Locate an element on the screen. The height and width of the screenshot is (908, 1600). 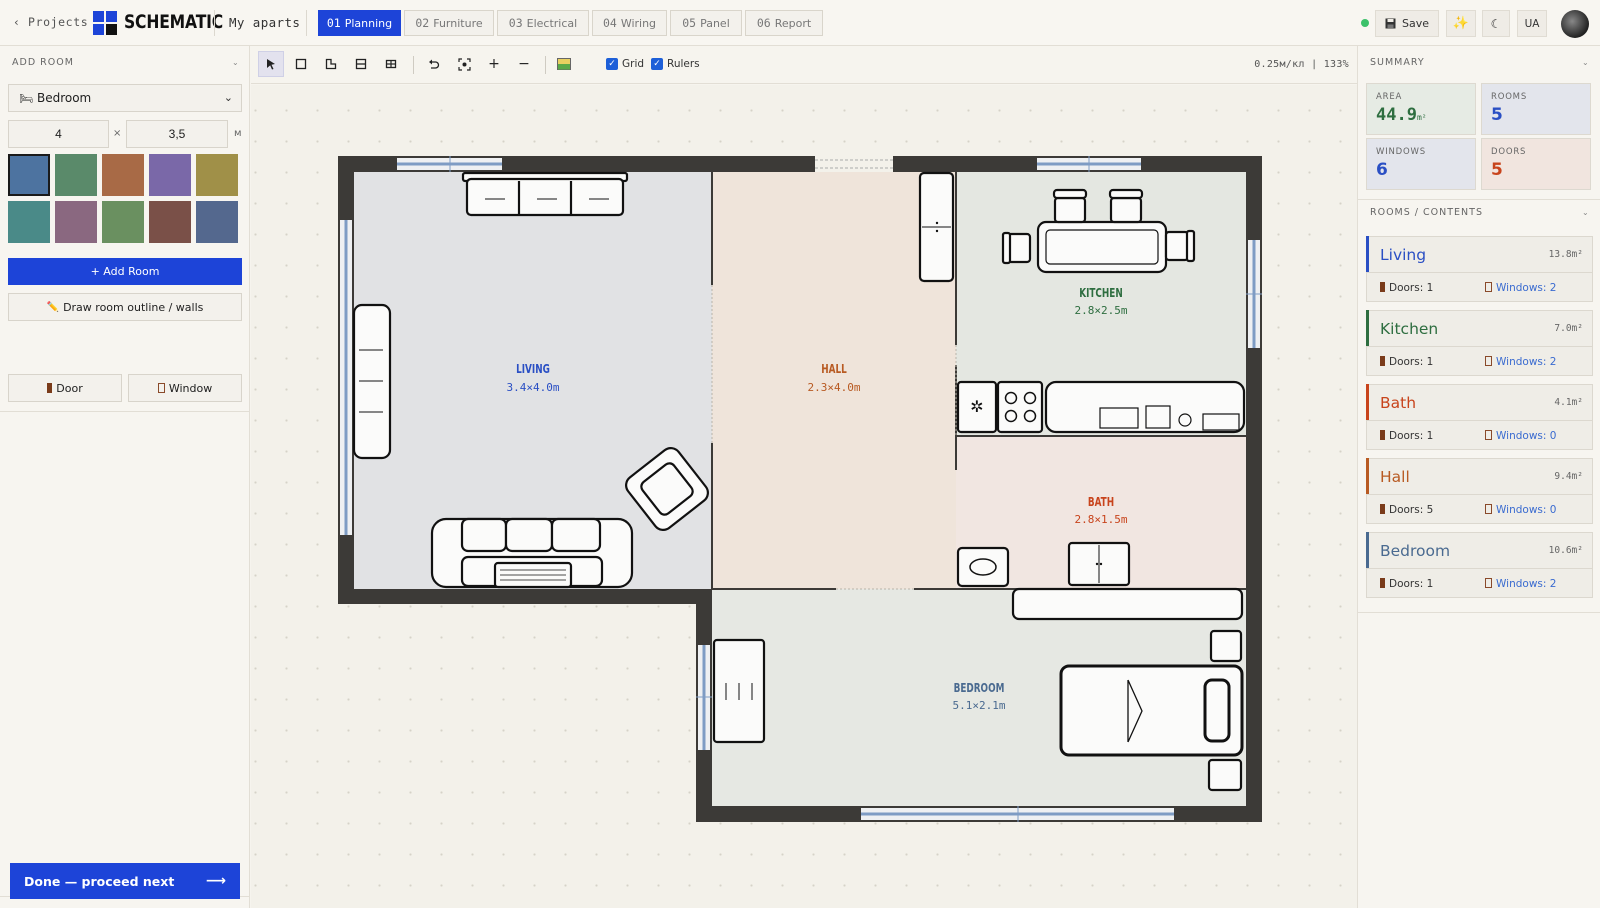
canvas-toolbar: + − ✓ Grid ✓ Rulers 0.25м/кл | 133% is located at coordinates (804, 65).